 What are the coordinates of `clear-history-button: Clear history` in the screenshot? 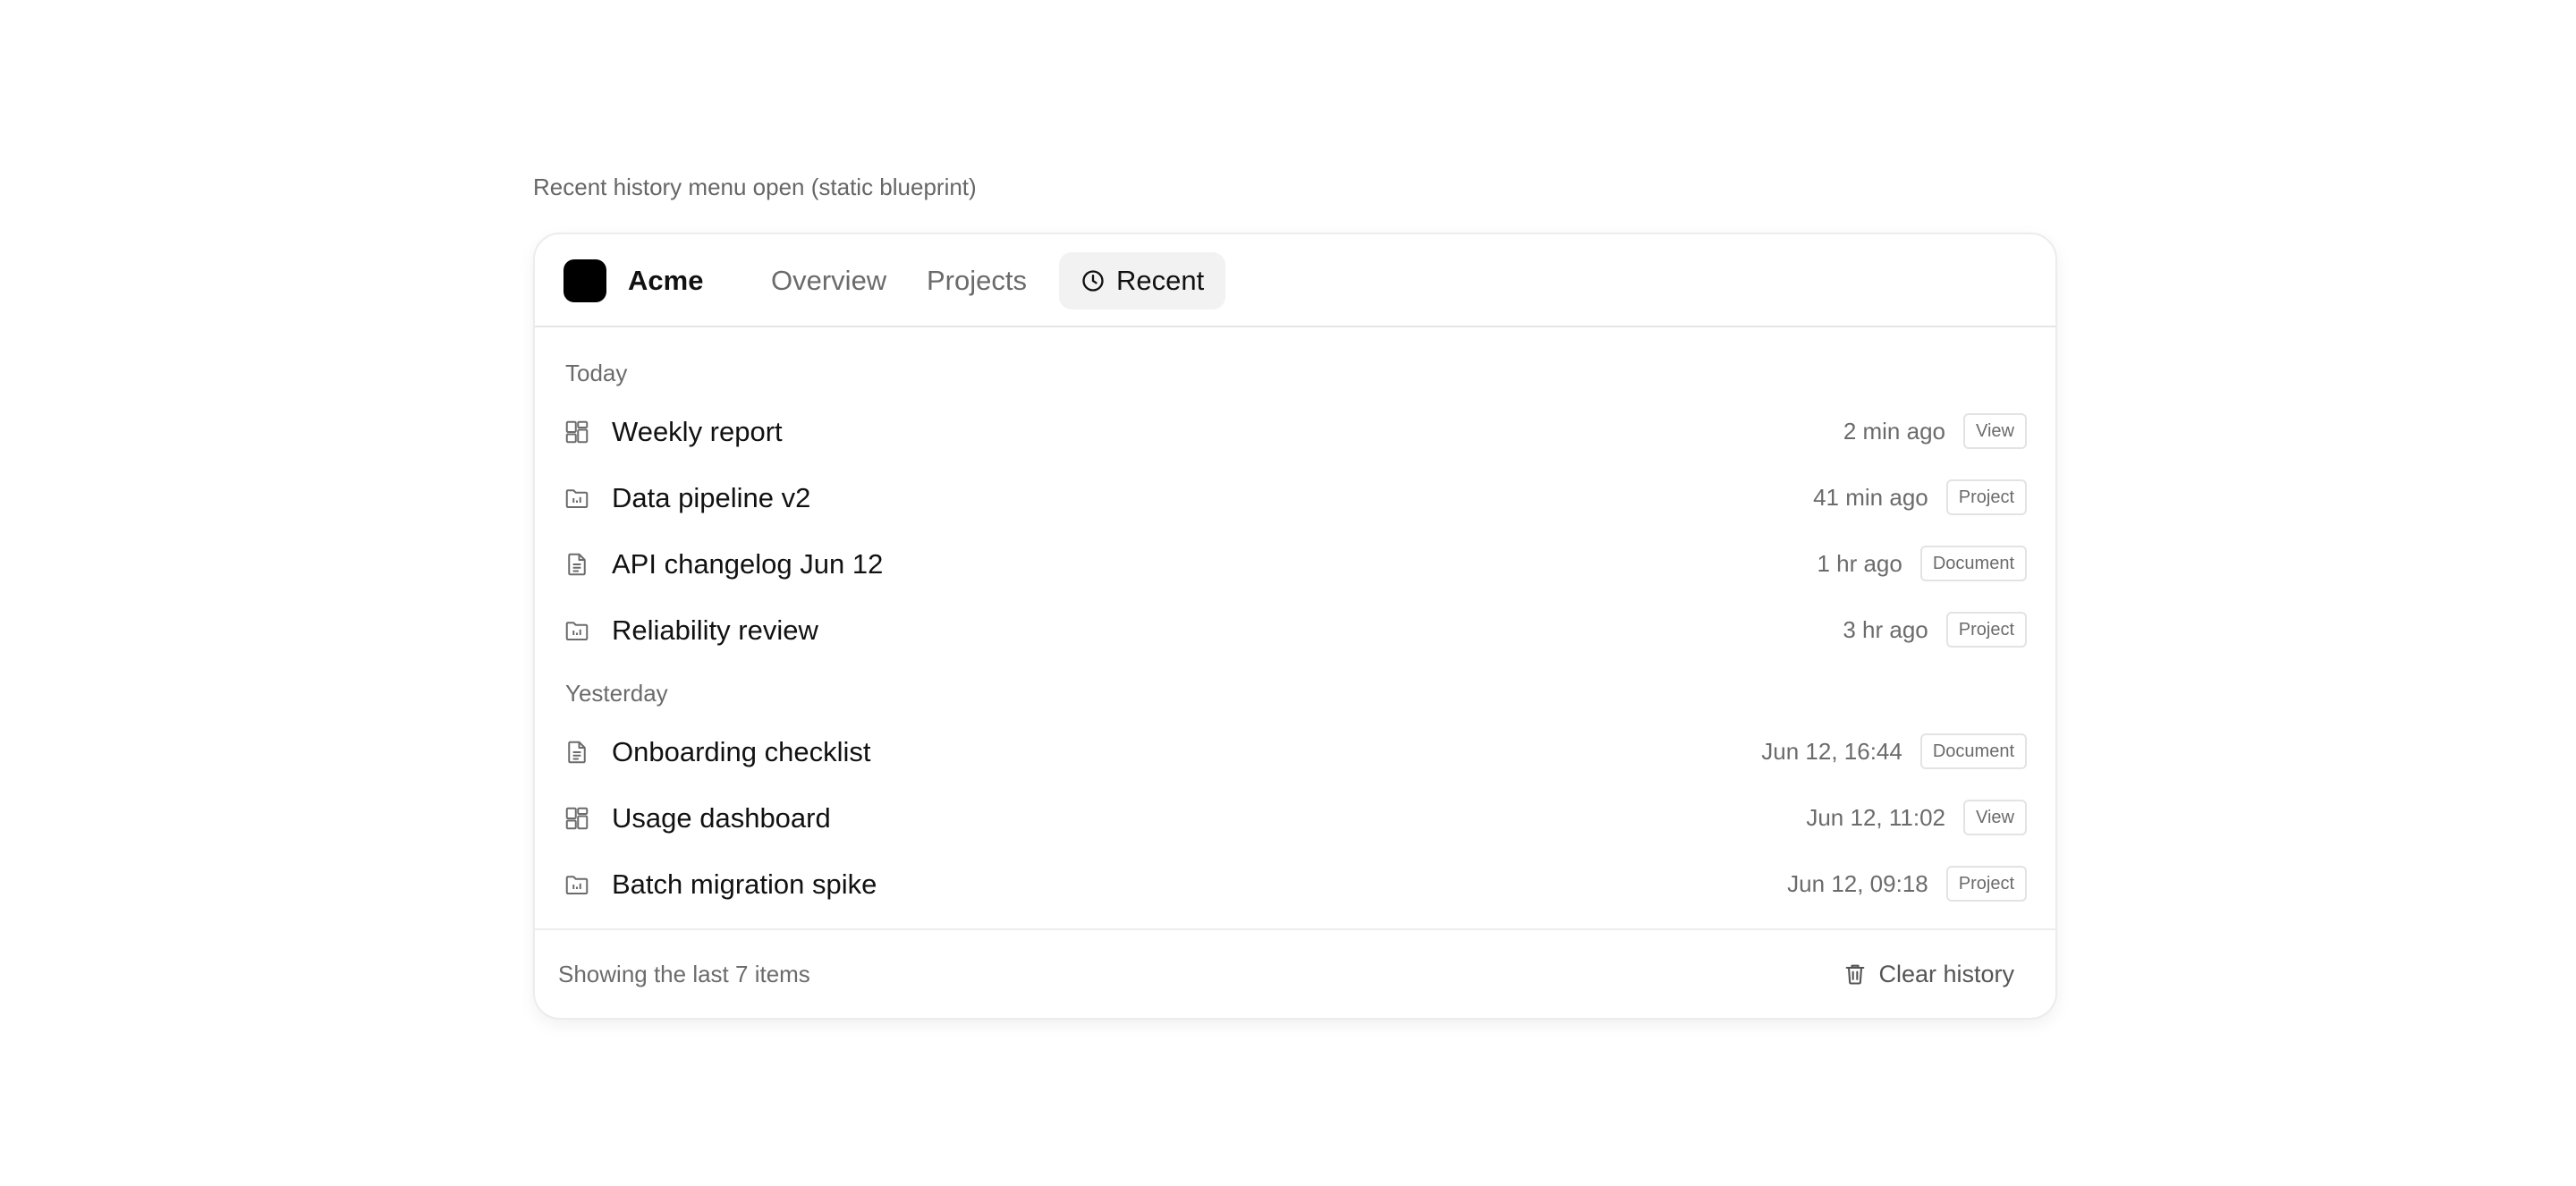 It's located at (1928, 974).